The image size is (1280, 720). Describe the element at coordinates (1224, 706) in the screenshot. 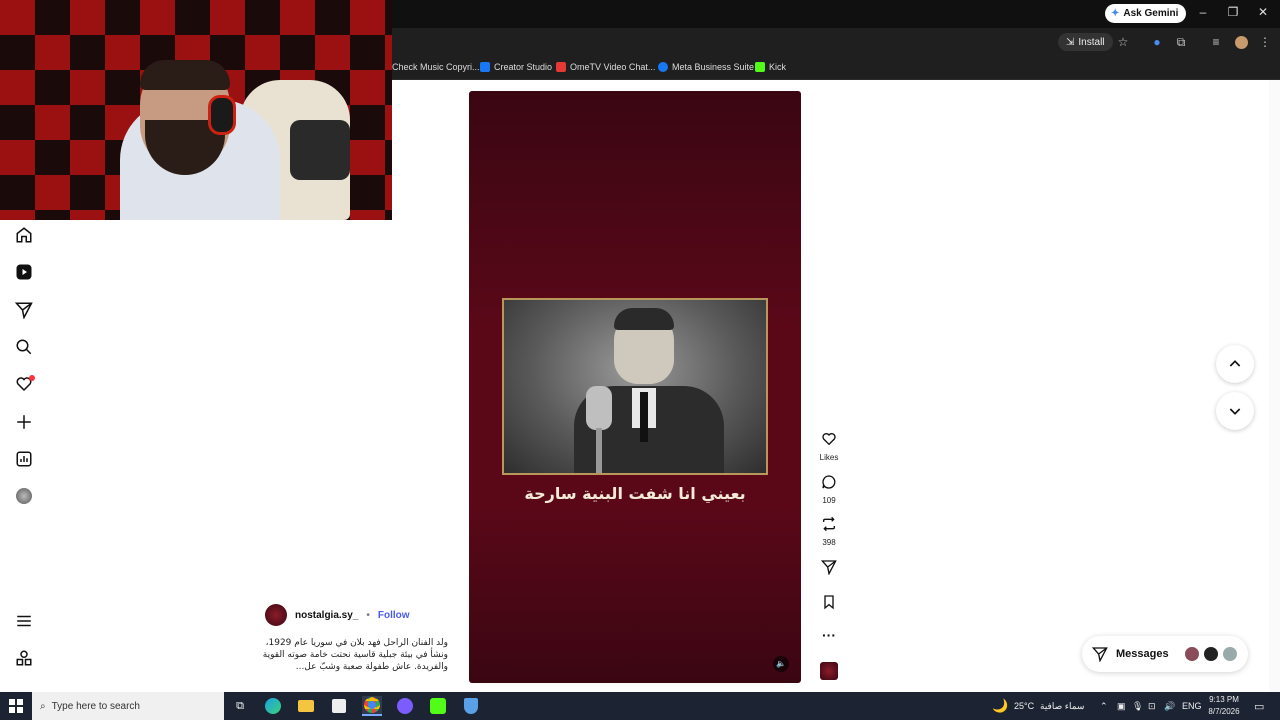

I see `clock: 9:13 PM 8/7/2026` at that location.